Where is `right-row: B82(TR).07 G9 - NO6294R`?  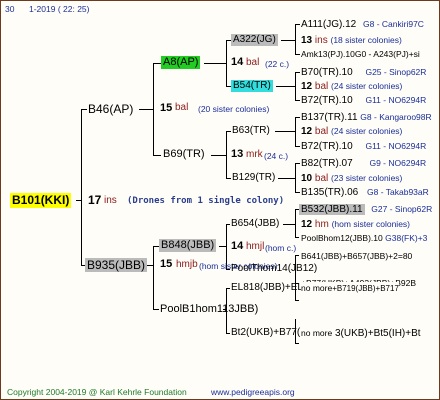 right-row: B82(TR).07 G9 - NO6294R is located at coordinates (363, 163).